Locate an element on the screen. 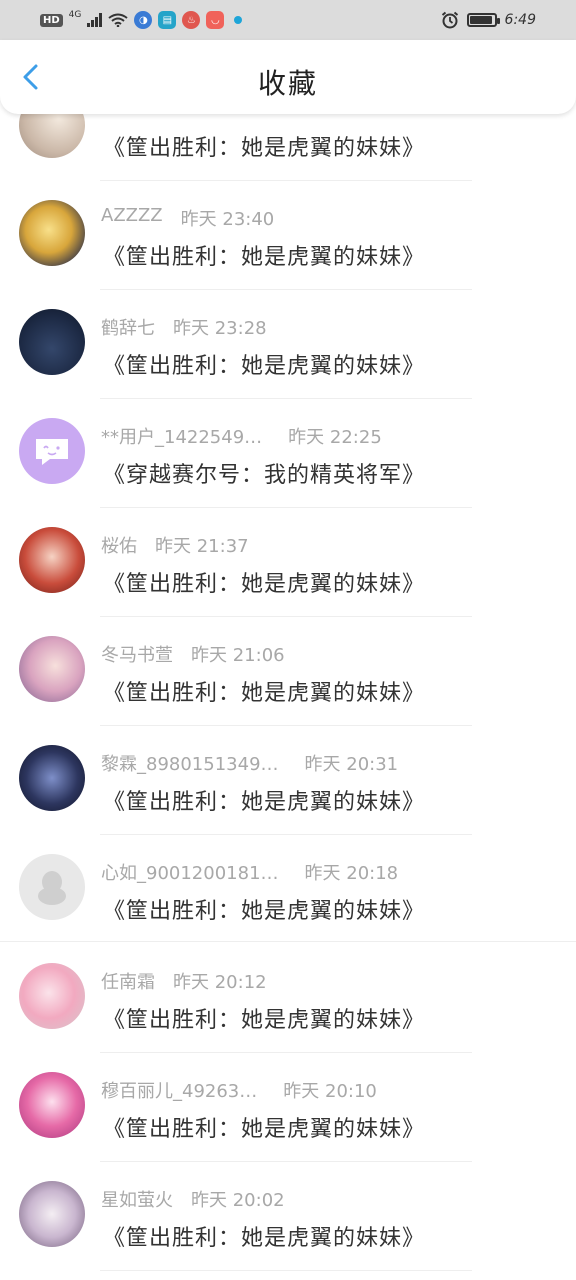  status-time: 6:49 is located at coordinates (520, 20).